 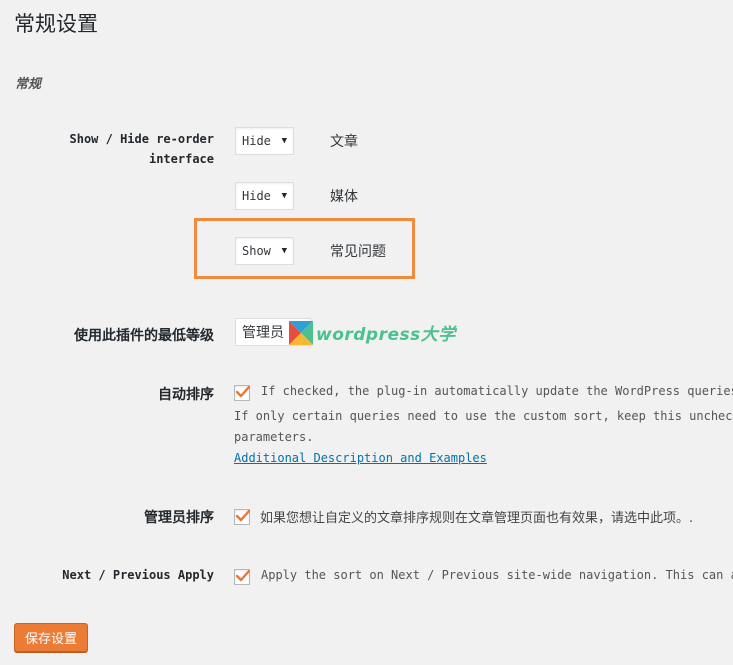 What do you see at coordinates (28, 84) in the screenshot?
I see `section-title: 常规` at bounding box center [28, 84].